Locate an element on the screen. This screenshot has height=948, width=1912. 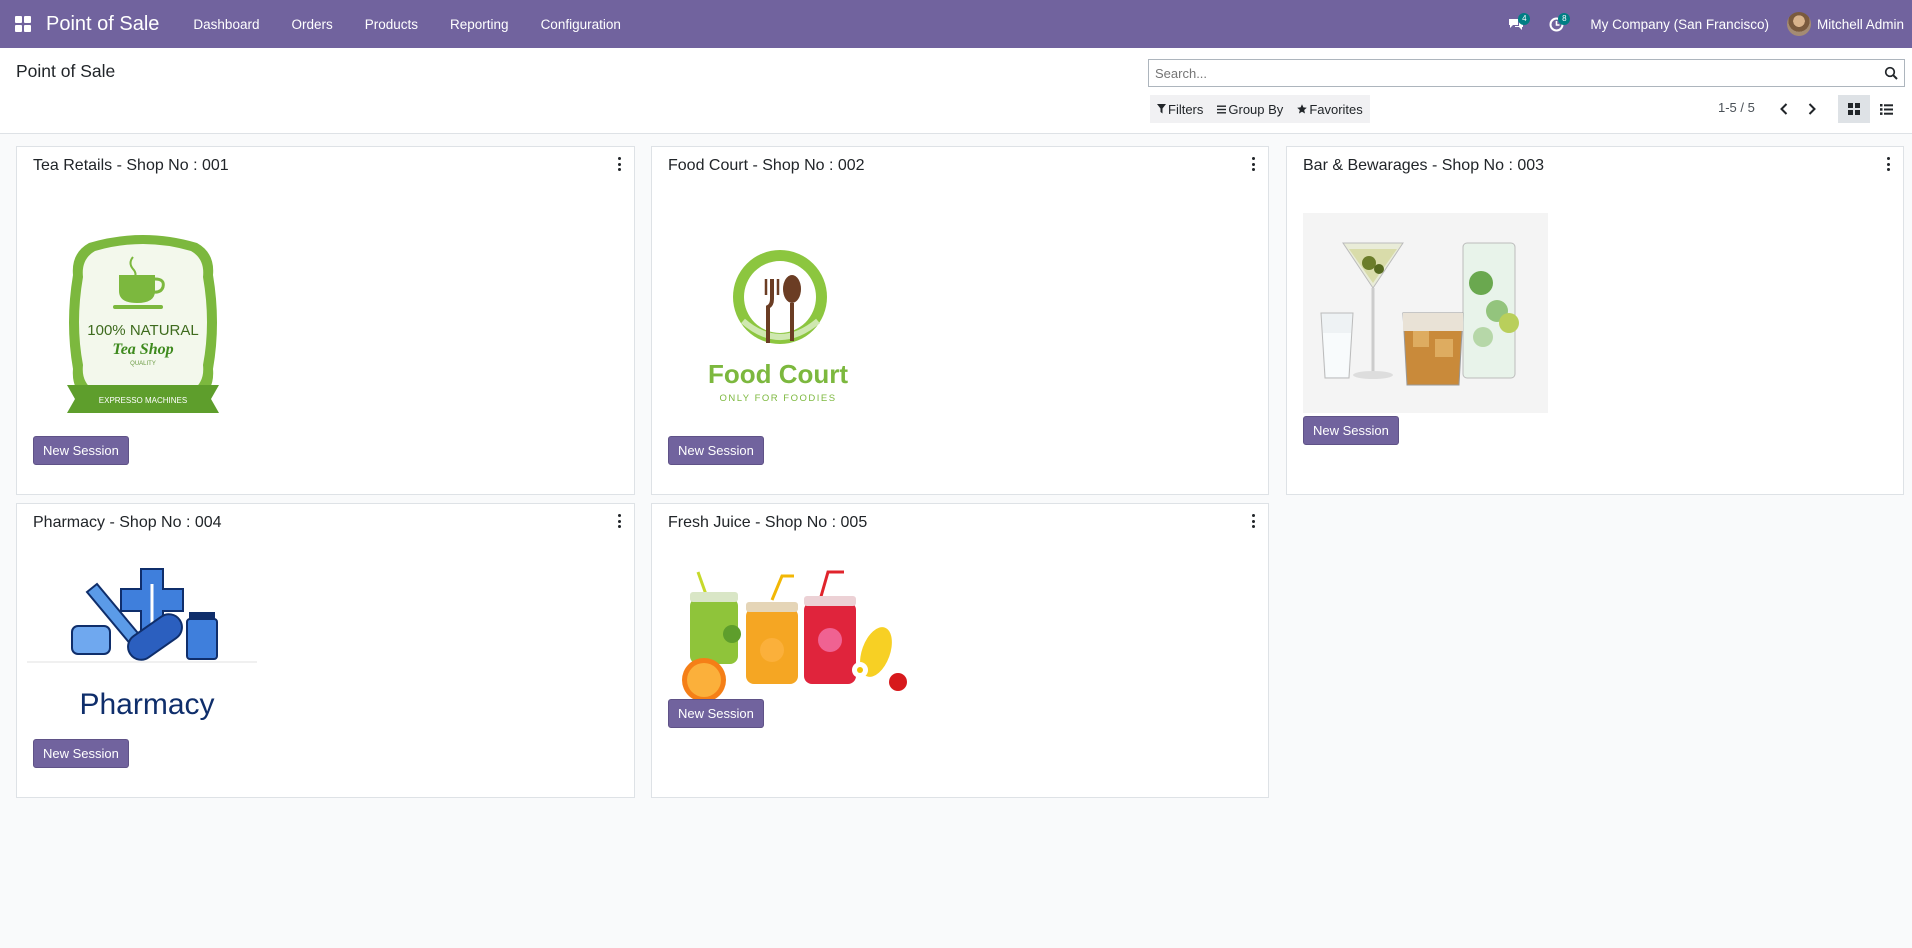
list-view-button is located at coordinates (1886, 109).